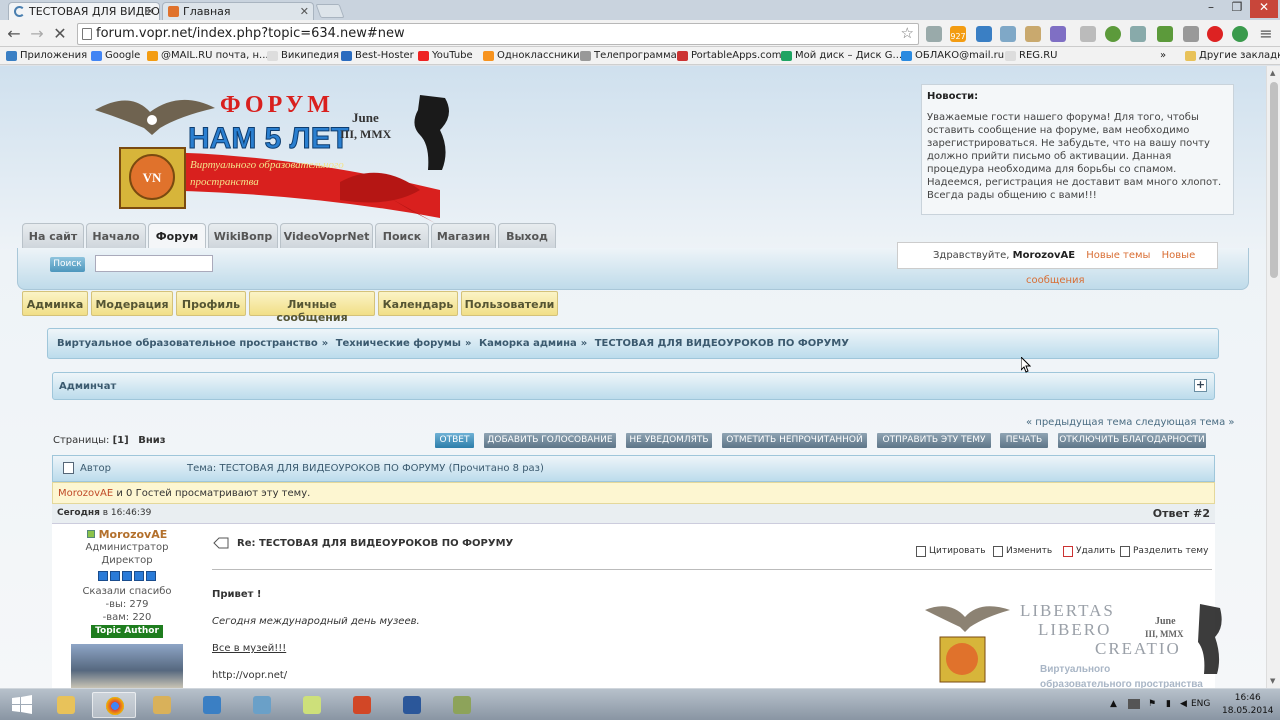  I want to click on start-button, so click(22, 705).